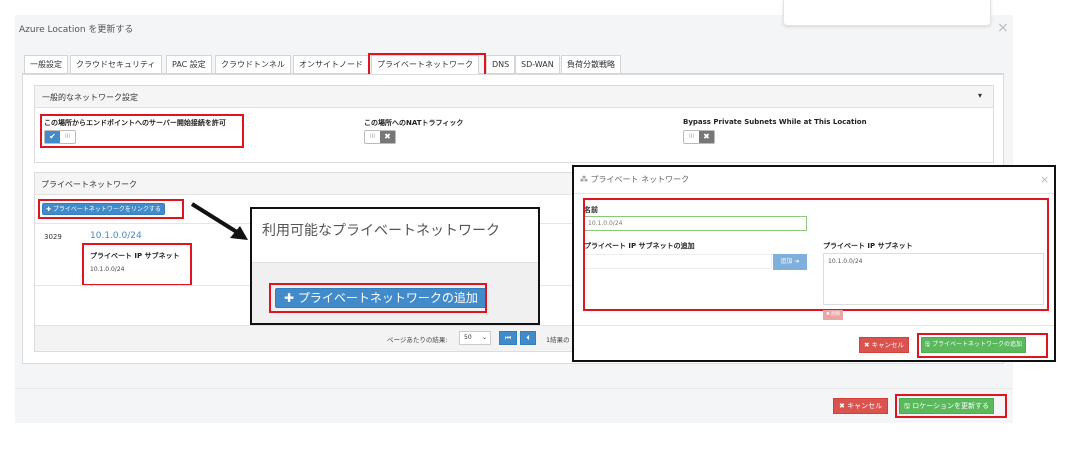  Describe the element at coordinates (833, 315) in the screenshot. I see `delete-subnet-button: ✖ 削除` at that location.